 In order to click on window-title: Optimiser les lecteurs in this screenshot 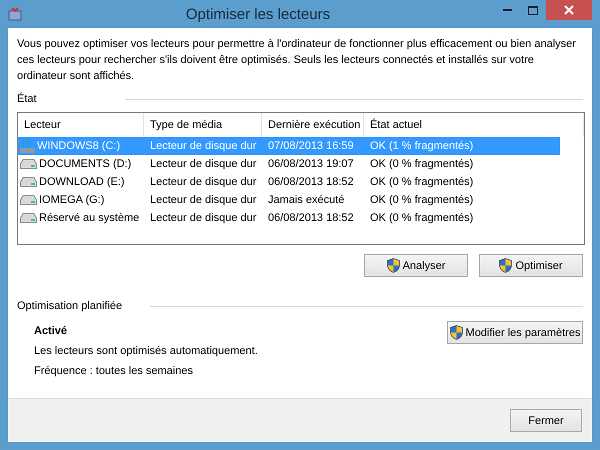, I will do `click(258, 14)`.